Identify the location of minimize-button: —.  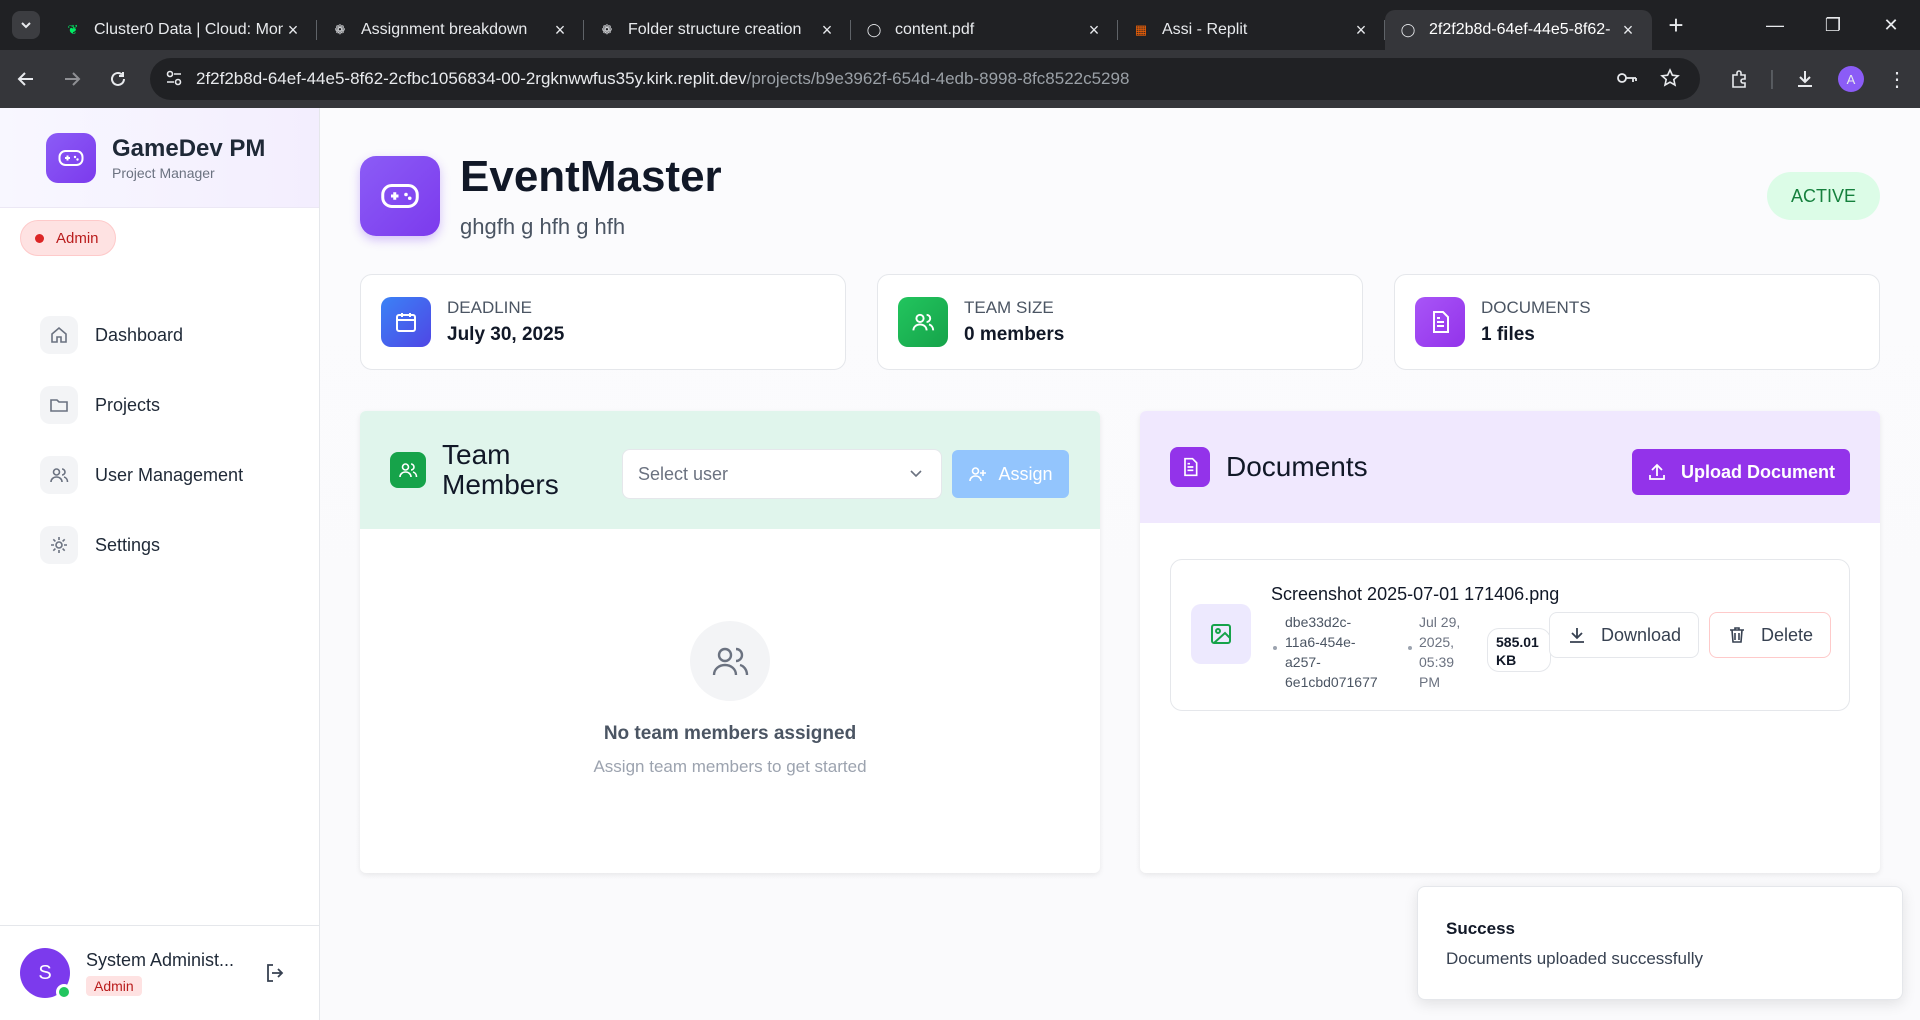
(1775, 25).